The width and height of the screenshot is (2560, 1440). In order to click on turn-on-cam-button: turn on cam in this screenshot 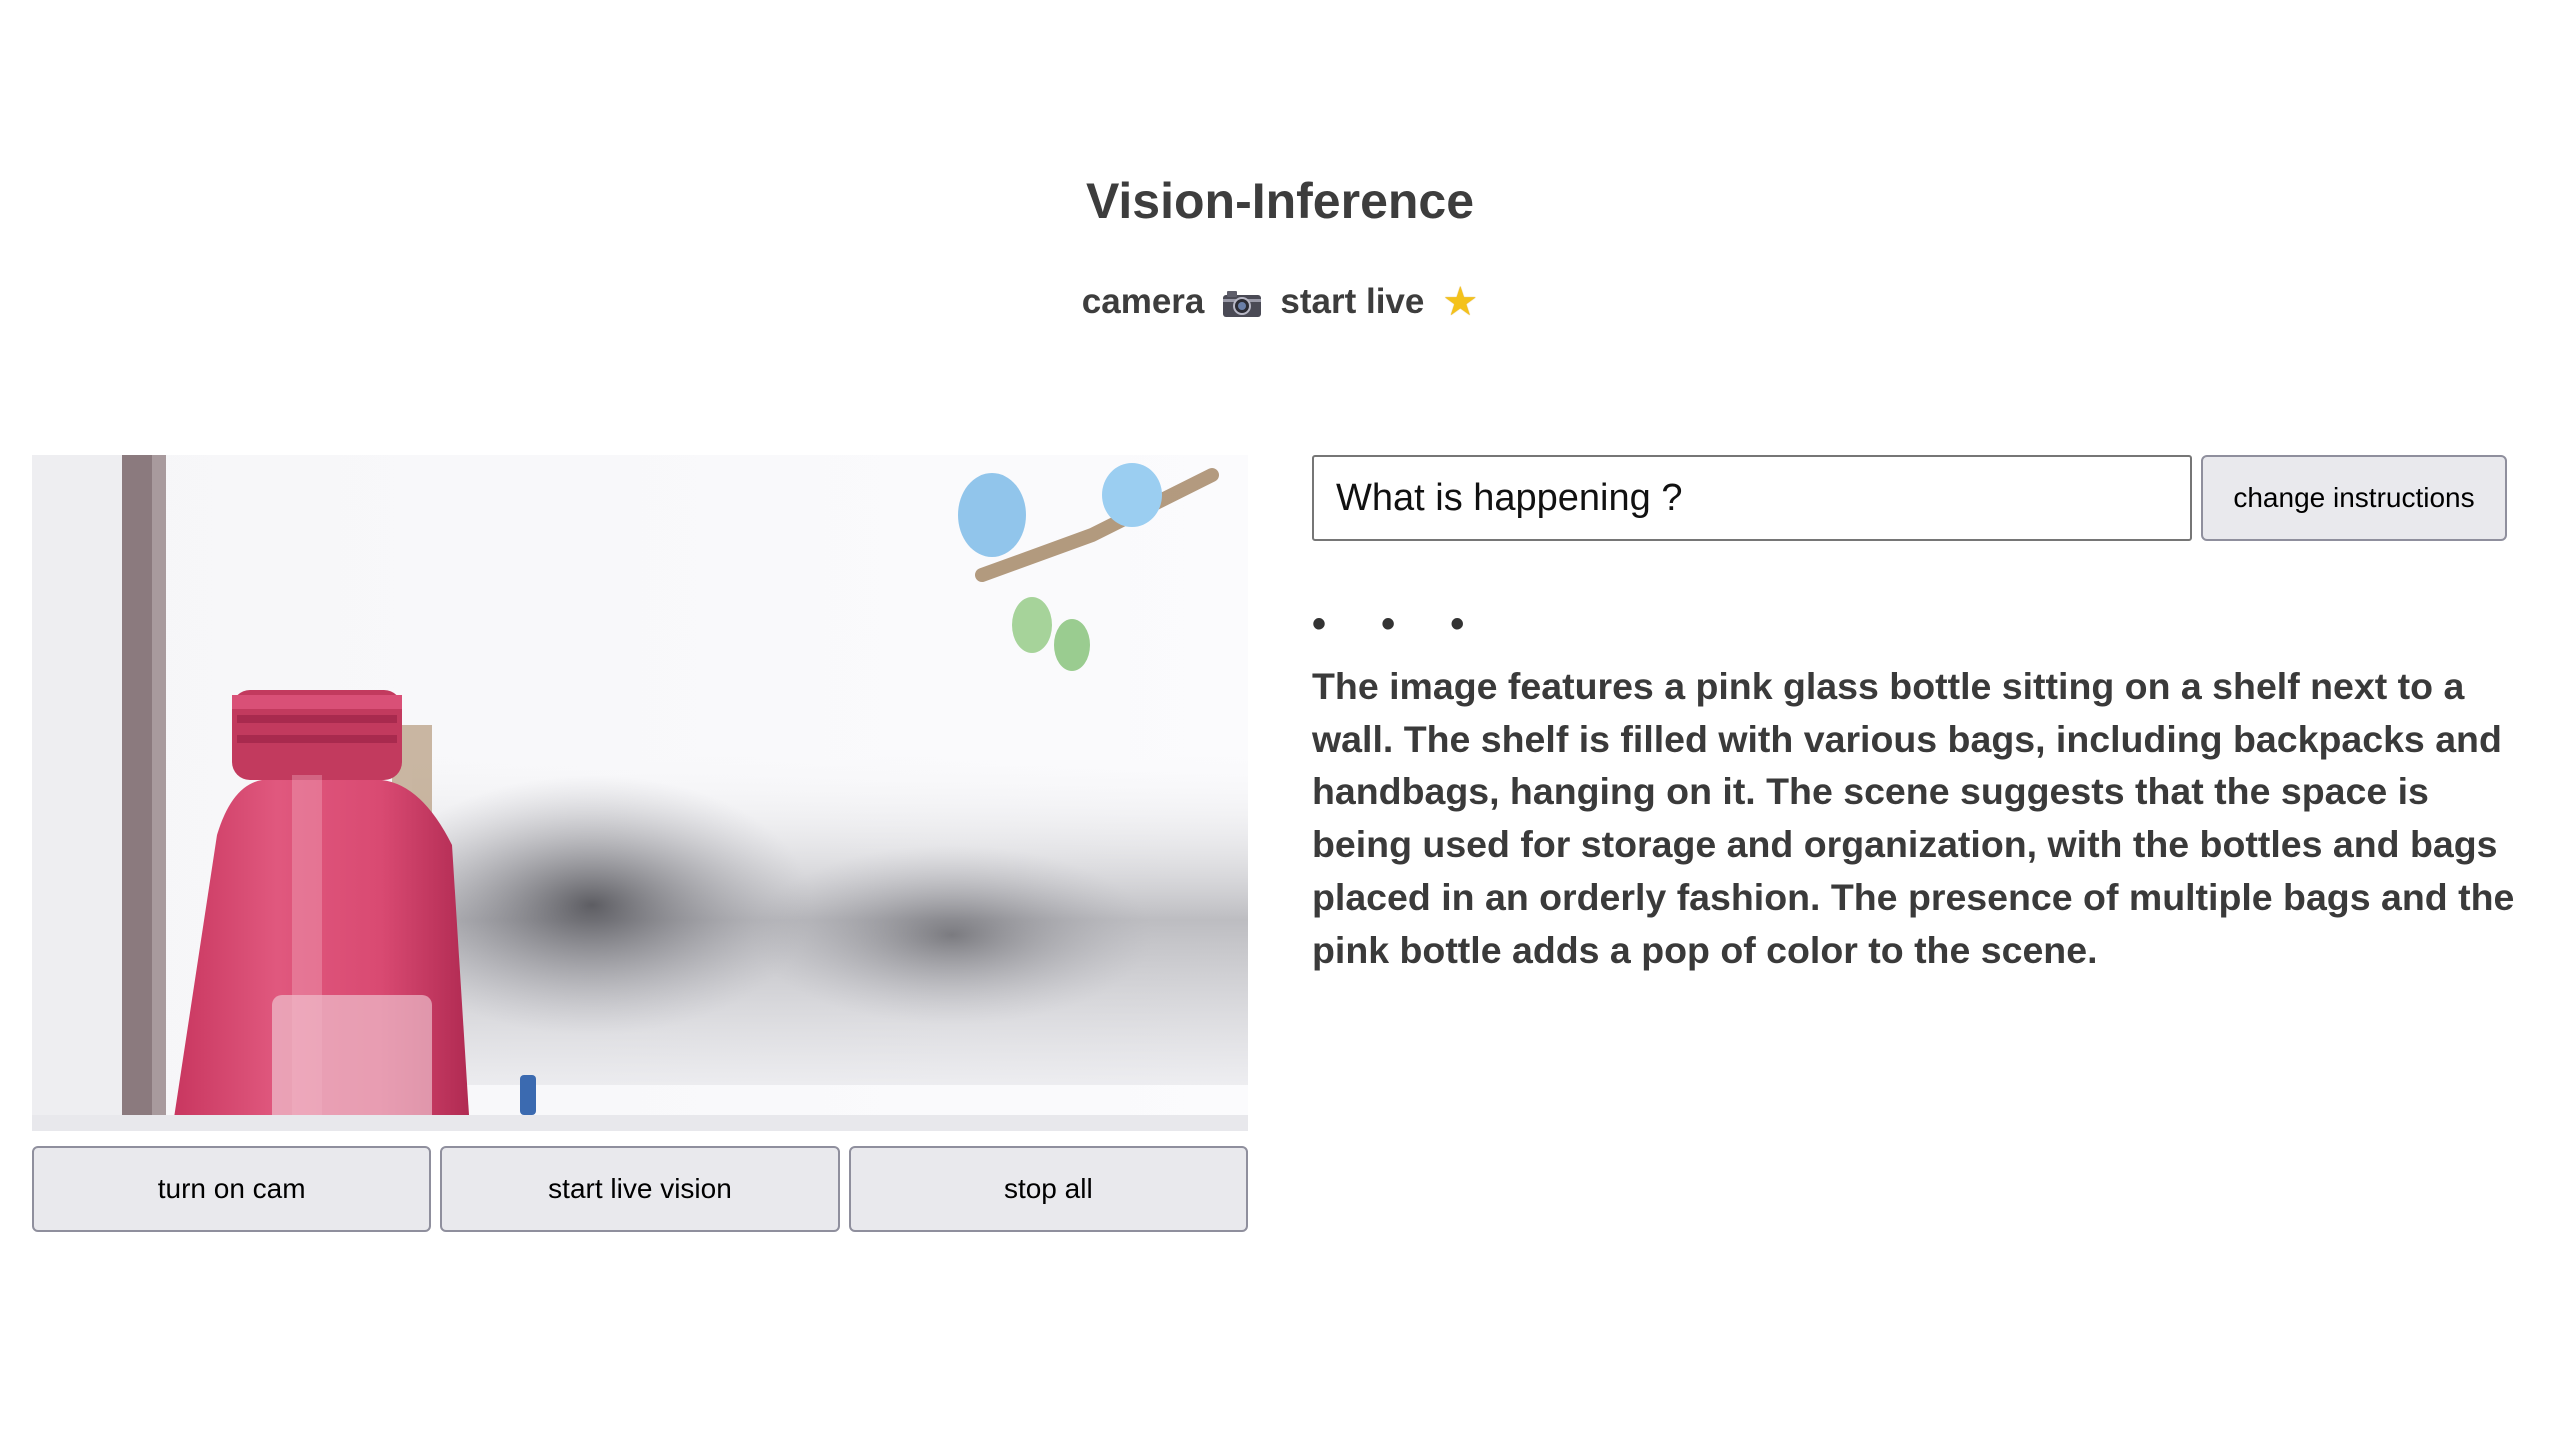, I will do `click(232, 1189)`.